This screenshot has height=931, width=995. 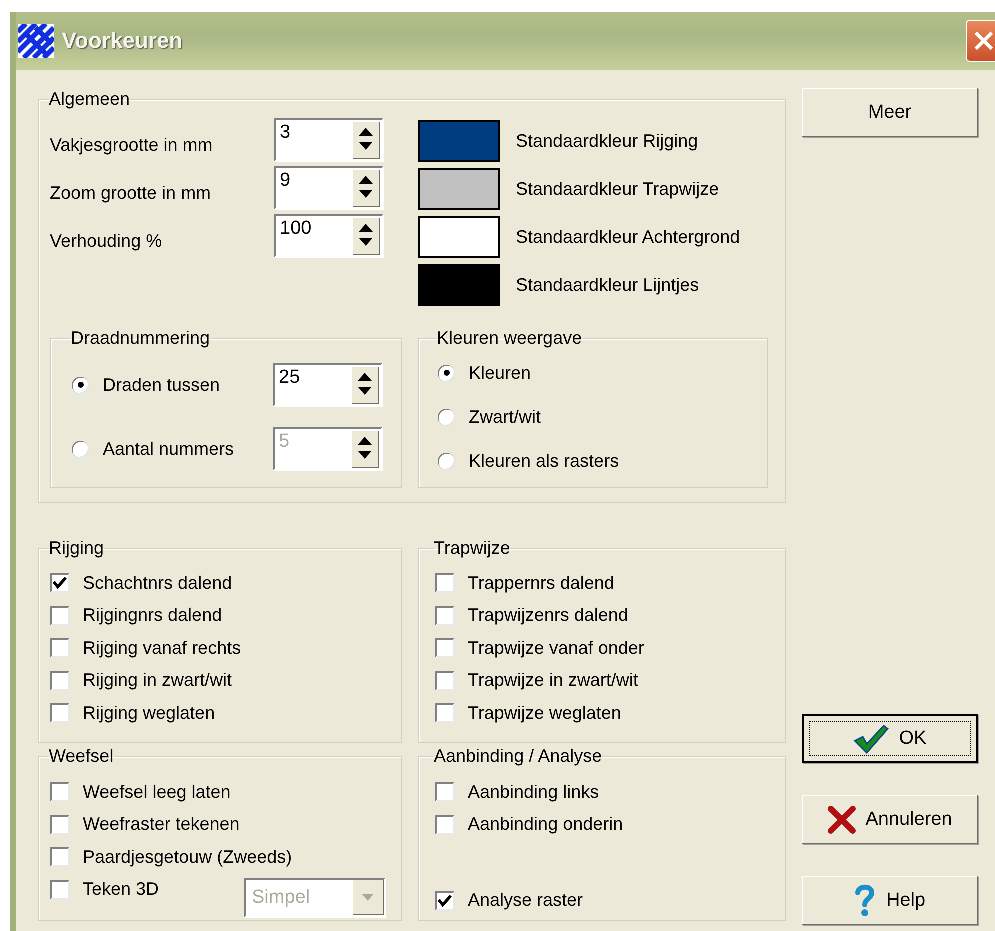 What do you see at coordinates (548, 615) in the screenshot?
I see `checkbox-label: Trapwijzenrs dalend` at bounding box center [548, 615].